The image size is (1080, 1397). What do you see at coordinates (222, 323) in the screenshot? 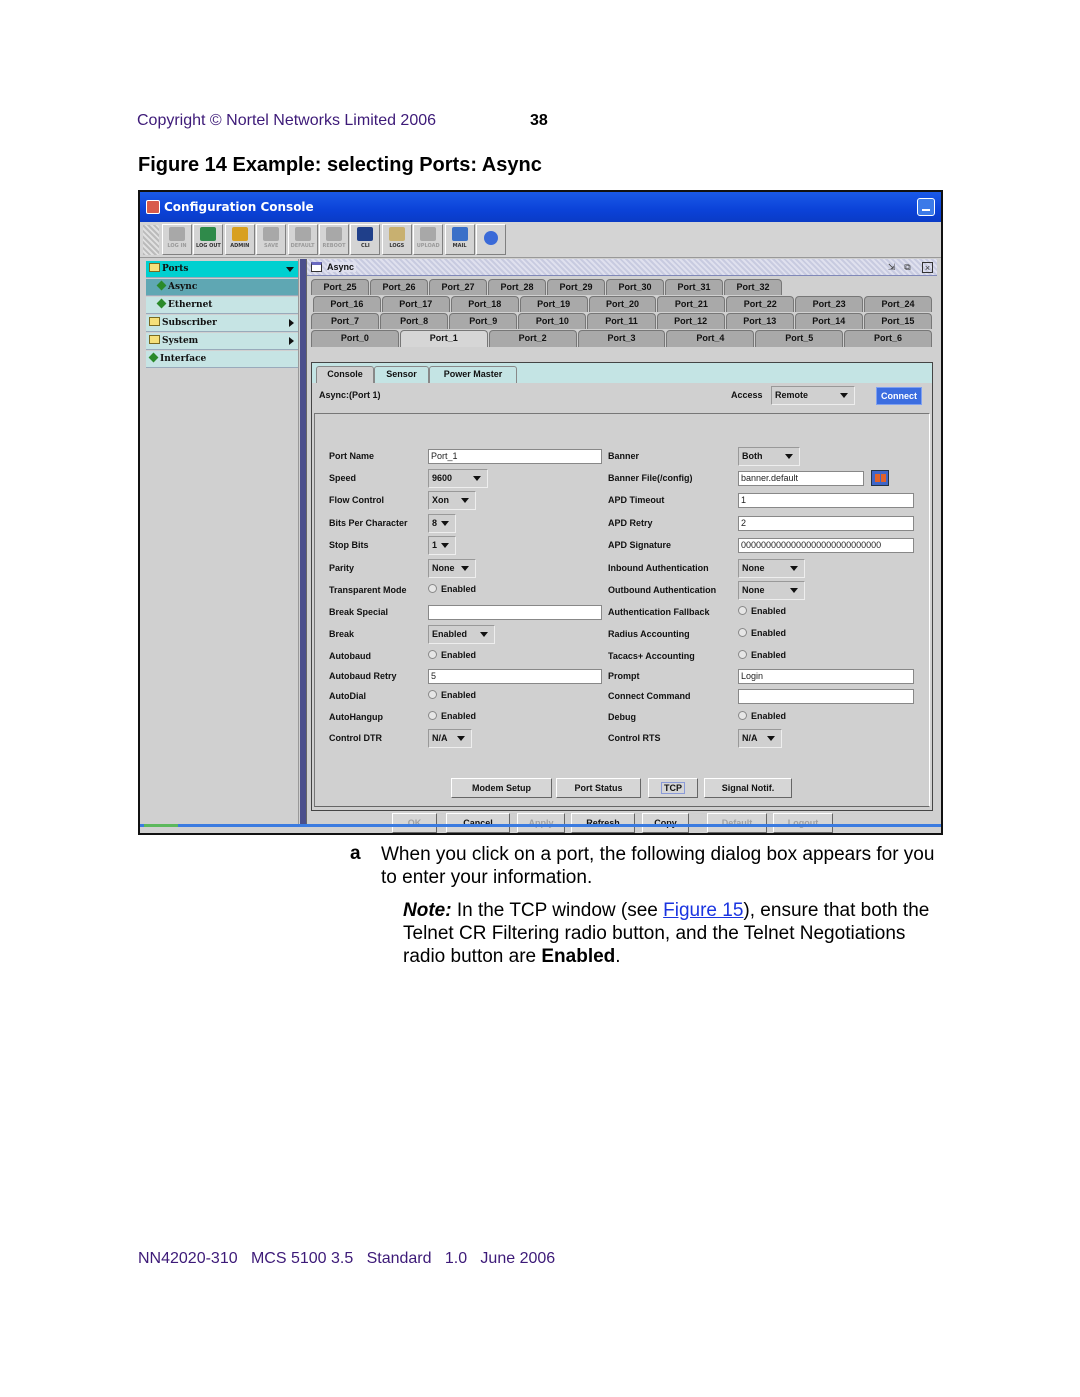
I see `sidebar-item-subscriber: Subscriber` at bounding box center [222, 323].